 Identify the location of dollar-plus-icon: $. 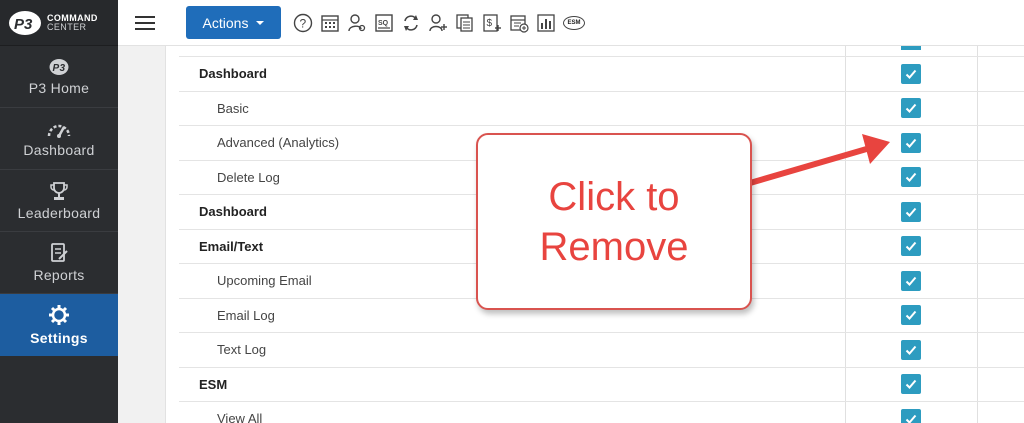
(492, 23).